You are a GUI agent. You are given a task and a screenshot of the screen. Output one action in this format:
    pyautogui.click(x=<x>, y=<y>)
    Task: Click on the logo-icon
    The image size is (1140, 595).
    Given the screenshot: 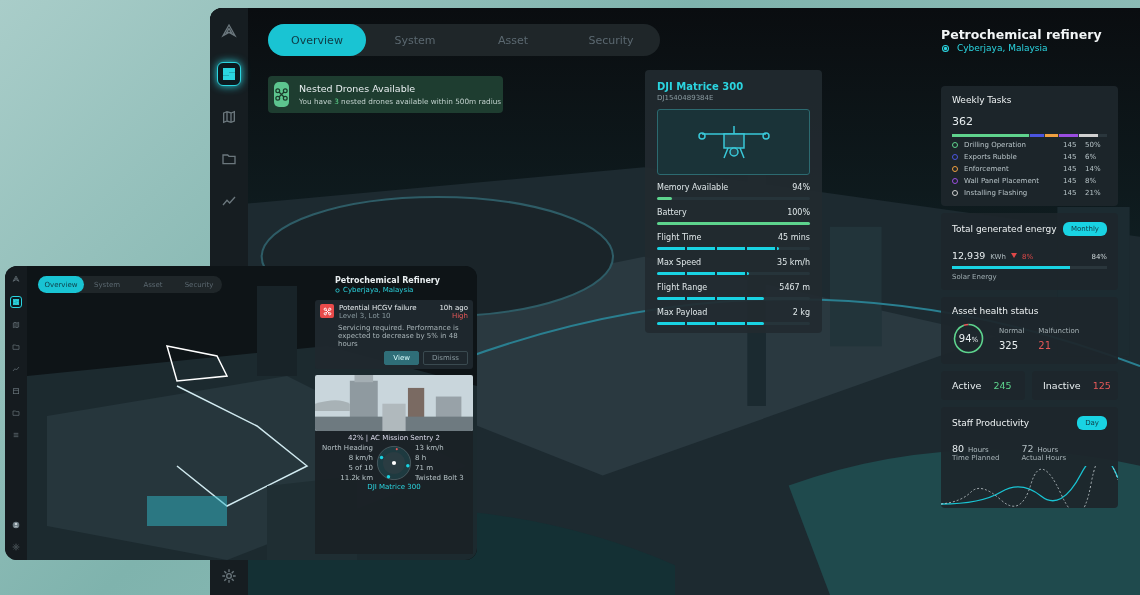 What is the action you would take?
    pyautogui.click(x=16, y=279)
    